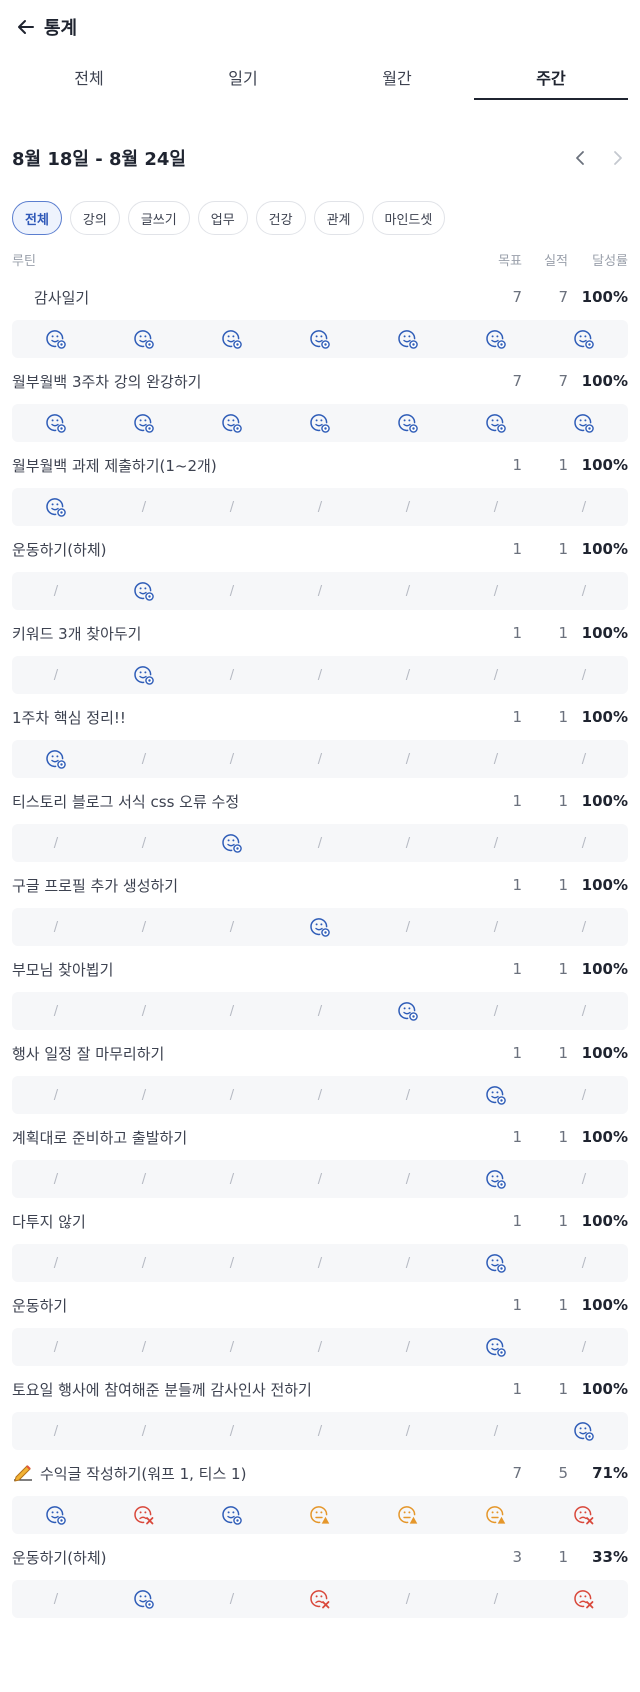  Describe the element at coordinates (338, 218) in the screenshot. I see `filter-chip-5: 관계` at that location.